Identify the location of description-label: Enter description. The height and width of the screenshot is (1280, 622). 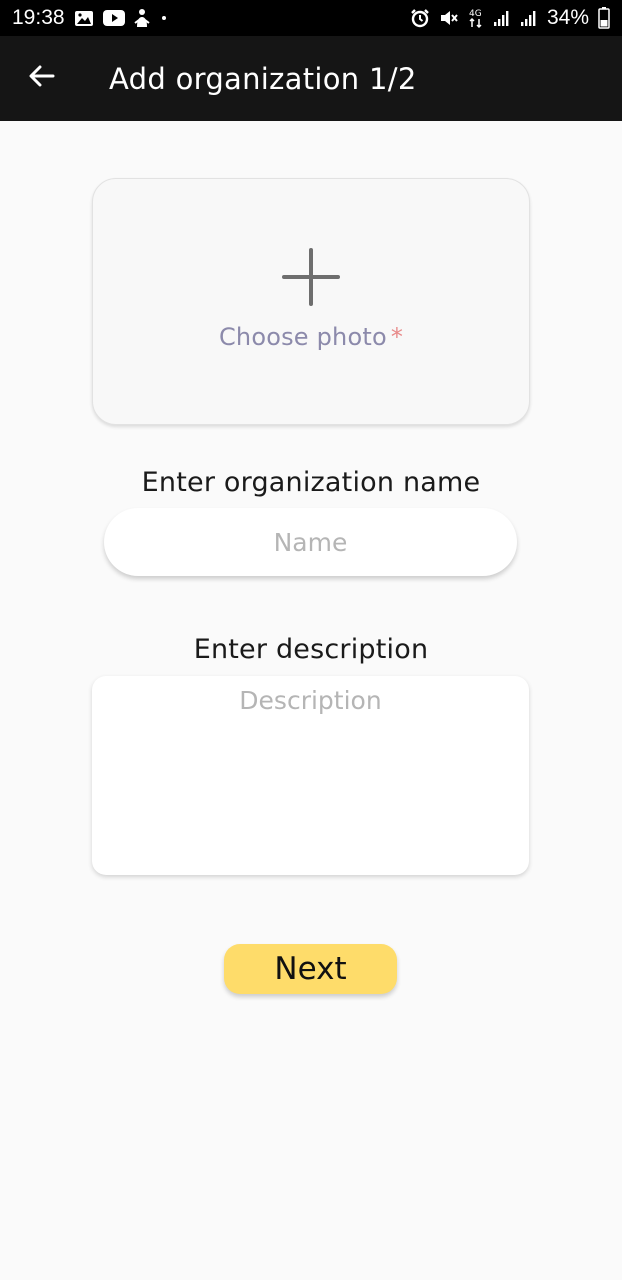
(311, 649).